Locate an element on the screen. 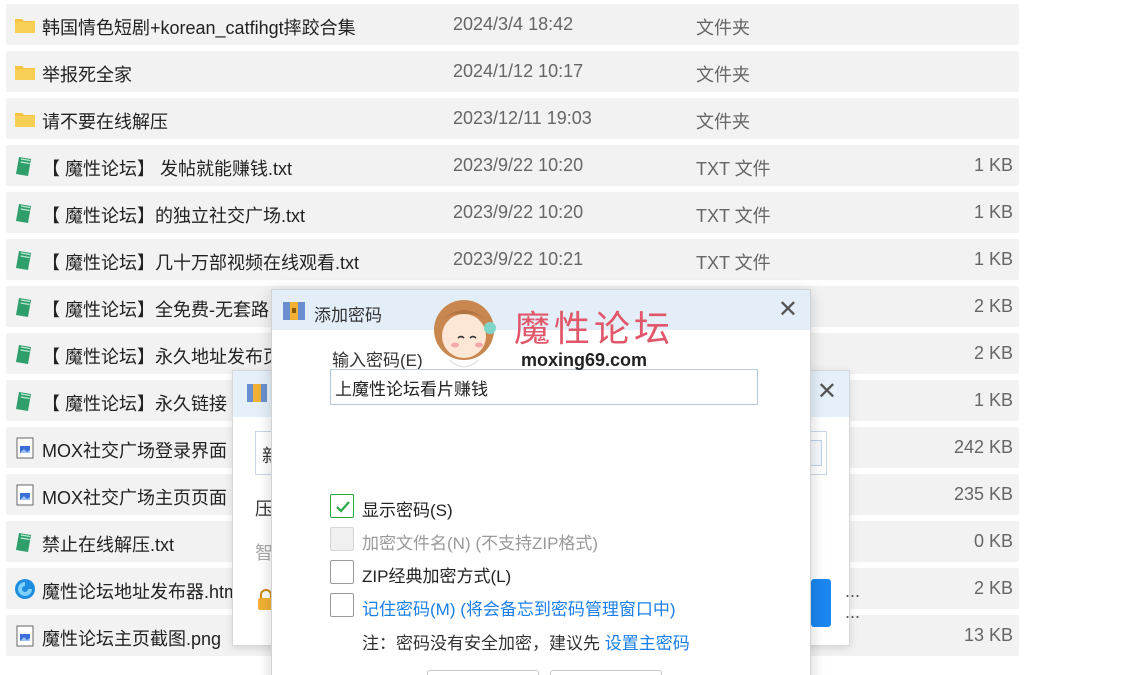 Image resolution: width=1124 pixels, height=675 pixels. file-date: 2023/12/11 19:03 is located at coordinates (522, 118).